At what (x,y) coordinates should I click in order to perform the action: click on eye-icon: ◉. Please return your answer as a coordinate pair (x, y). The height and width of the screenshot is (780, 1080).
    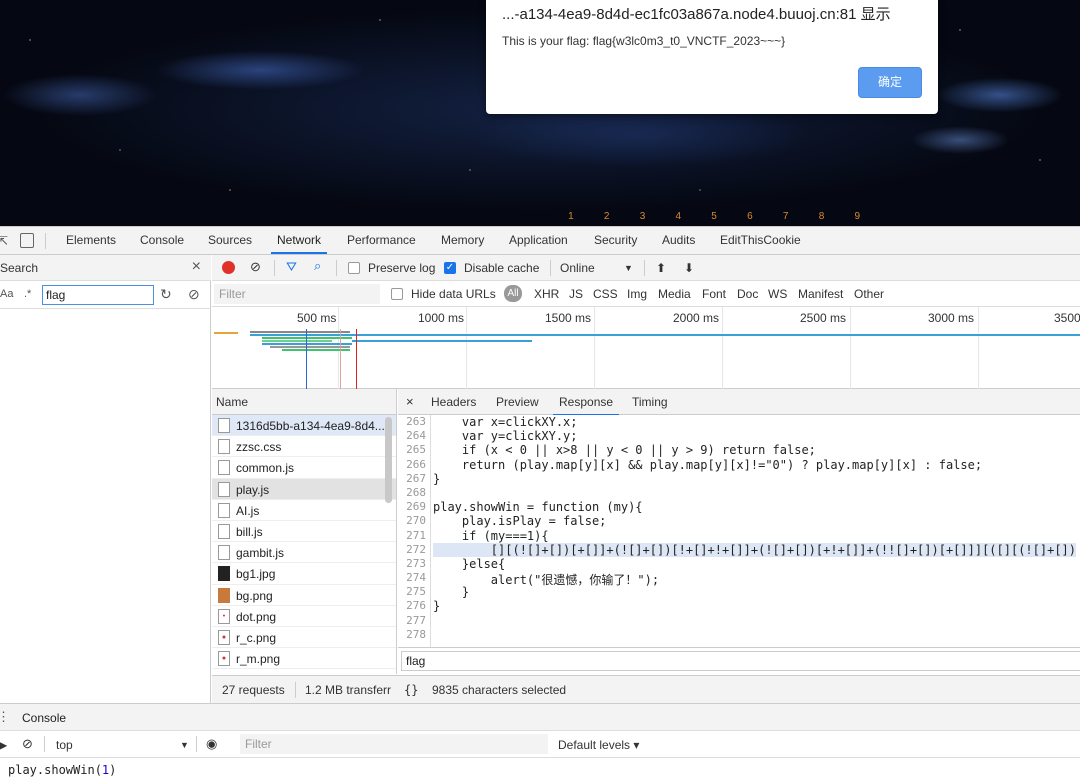
    Looking at the image, I should click on (211, 744).